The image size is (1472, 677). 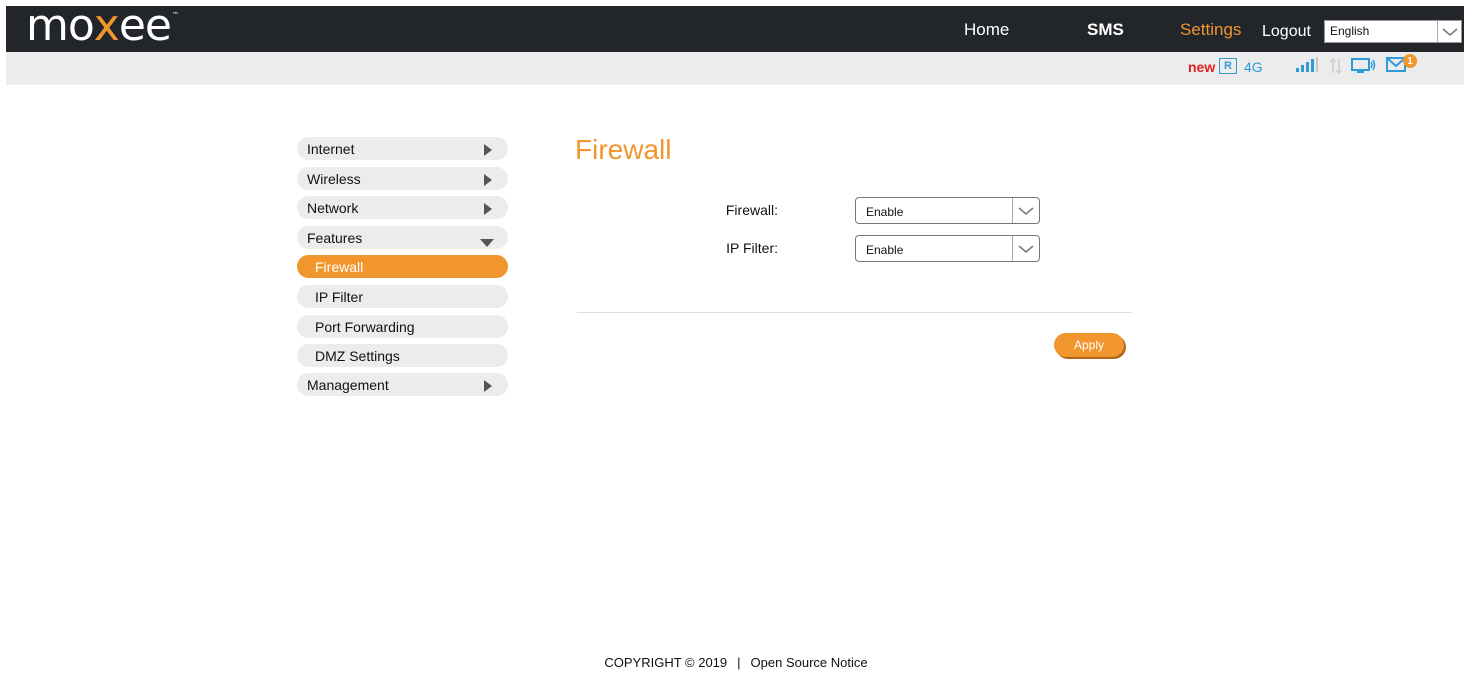 What do you see at coordinates (1393, 31) in the screenshot?
I see `language-select: English` at bounding box center [1393, 31].